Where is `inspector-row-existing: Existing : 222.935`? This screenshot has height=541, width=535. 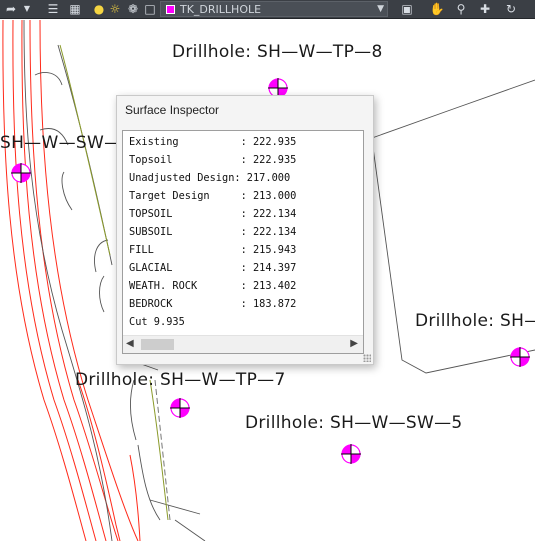 inspector-row-existing: Existing : 222.935 is located at coordinates (213, 142).